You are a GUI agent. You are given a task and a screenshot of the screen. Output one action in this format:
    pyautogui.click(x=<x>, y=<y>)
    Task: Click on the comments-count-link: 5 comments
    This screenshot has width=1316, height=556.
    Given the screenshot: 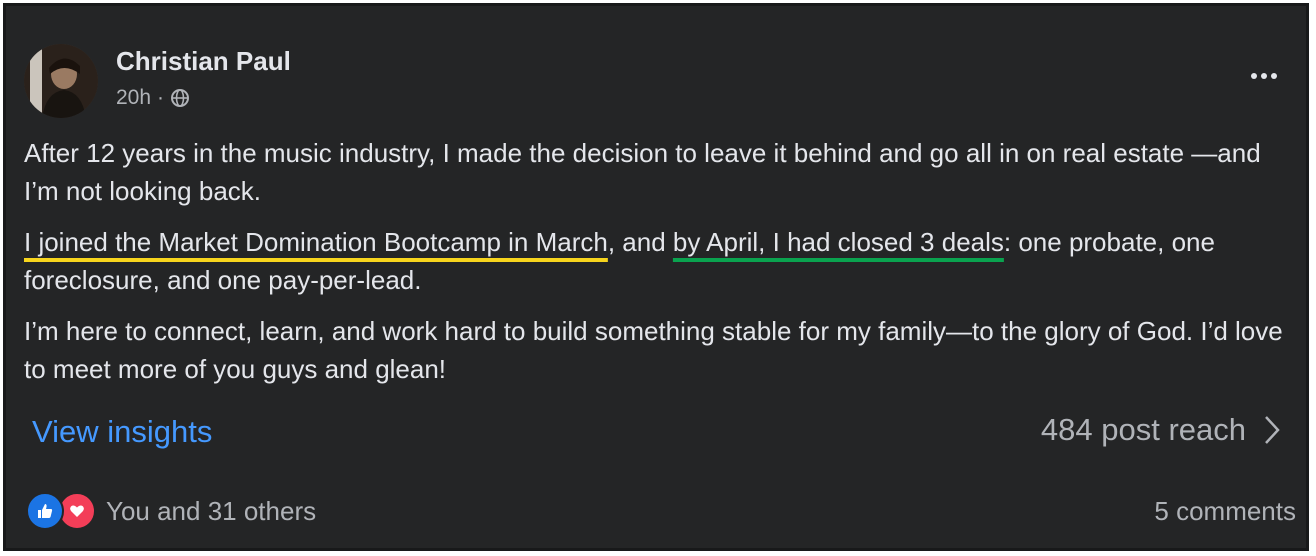 What is the action you would take?
    pyautogui.click(x=1225, y=511)
    